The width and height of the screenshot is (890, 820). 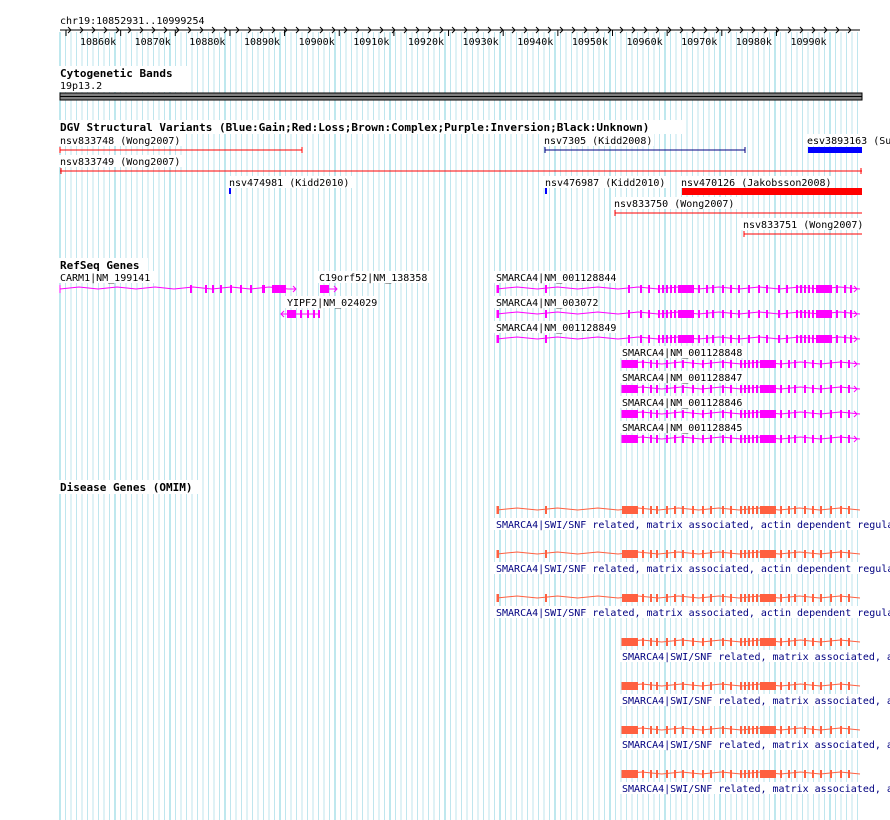 What do you see at coordinates (481, 42) in the screenshot?
I see `ruler-tick-label: 10930k` at bounding box center [481, 42].